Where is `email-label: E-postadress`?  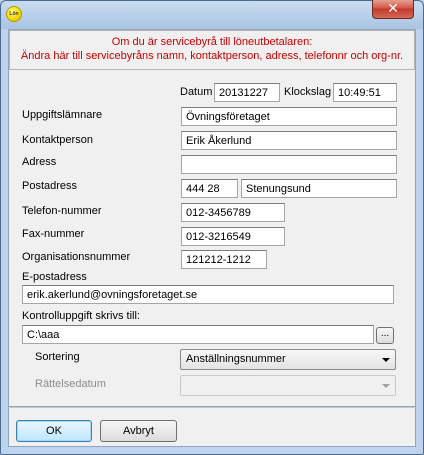 email-label: E-postadress is located at coordinates (54, 277).